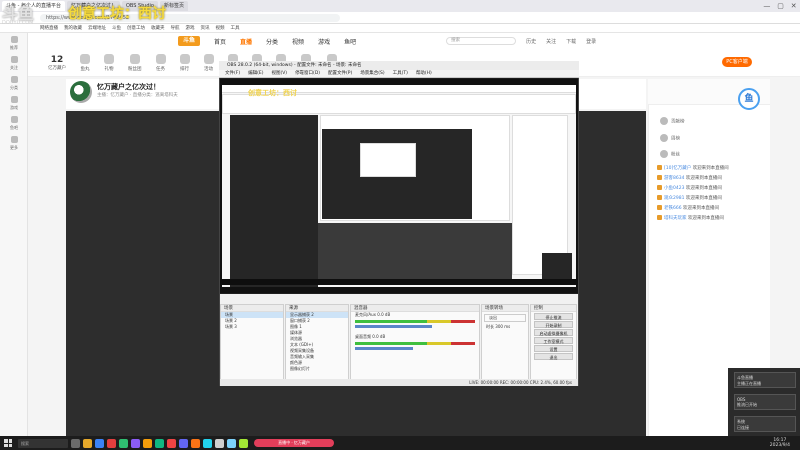  Describe the element at coordinates (272, 41) in the screenshot. I see `nav-link-category: 分类` at that location.